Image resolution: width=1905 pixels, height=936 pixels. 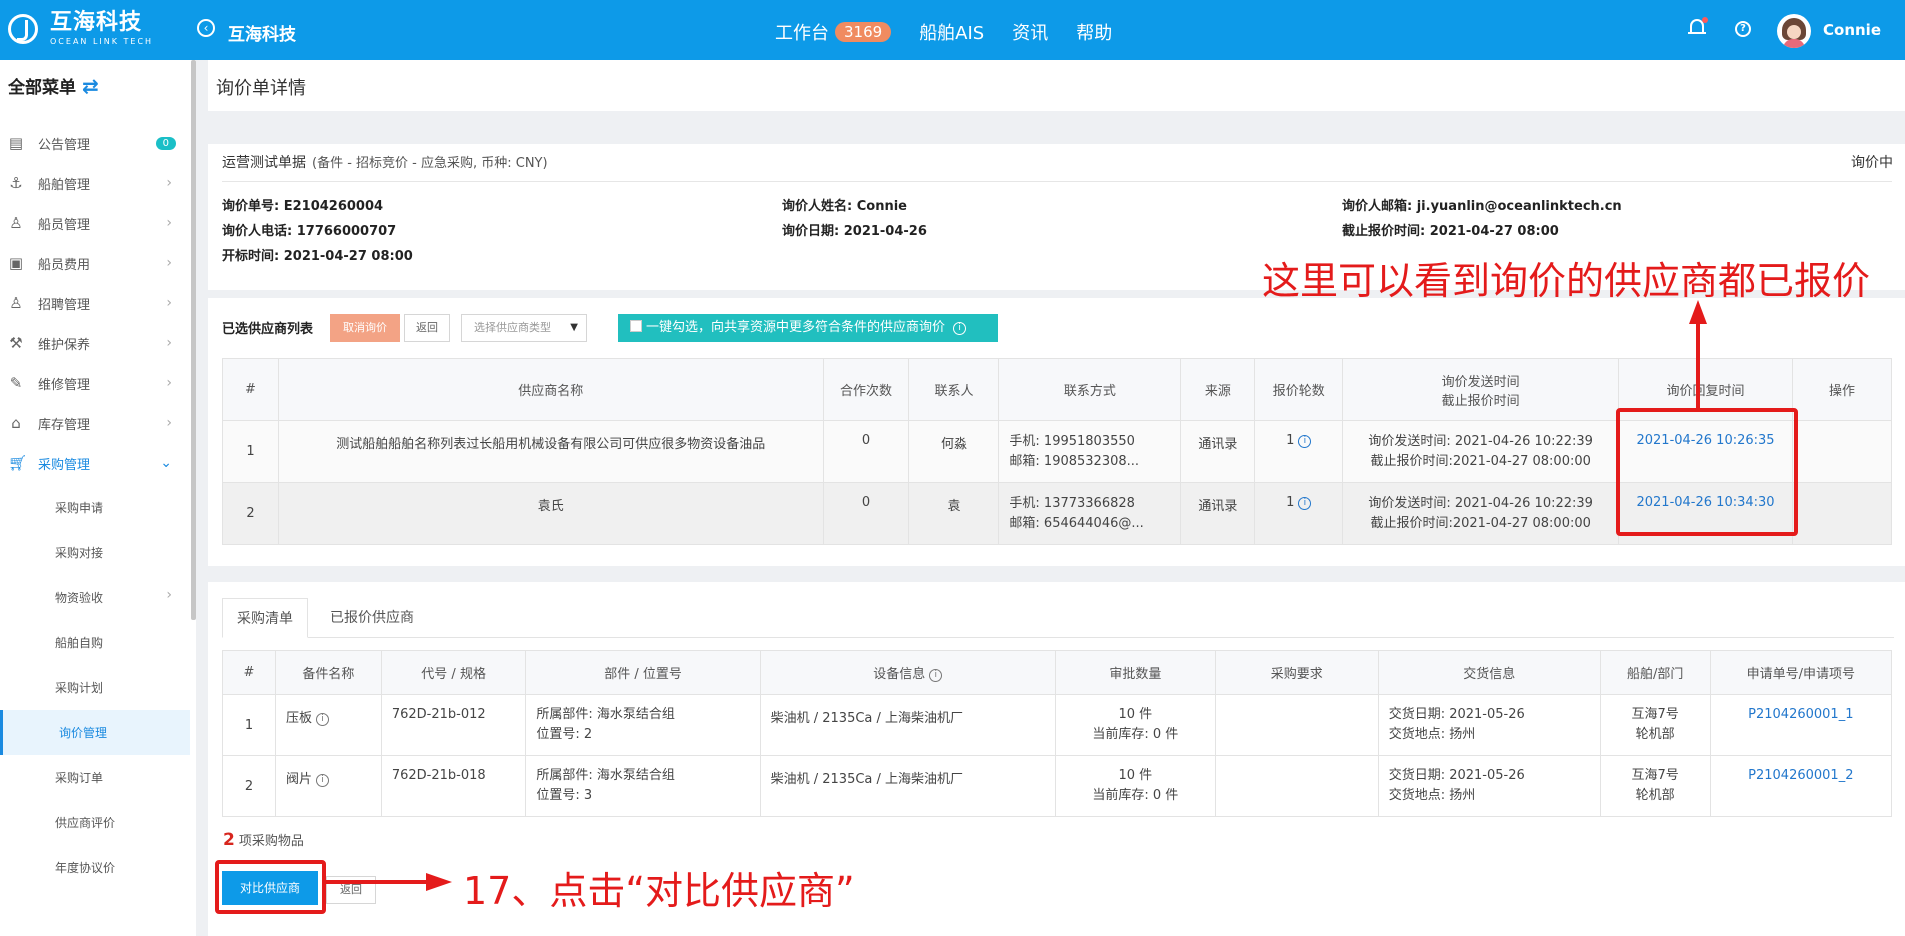 I want to click on tab-quoted-suppliers: 已报价供应商, so click(x=372, y=618).